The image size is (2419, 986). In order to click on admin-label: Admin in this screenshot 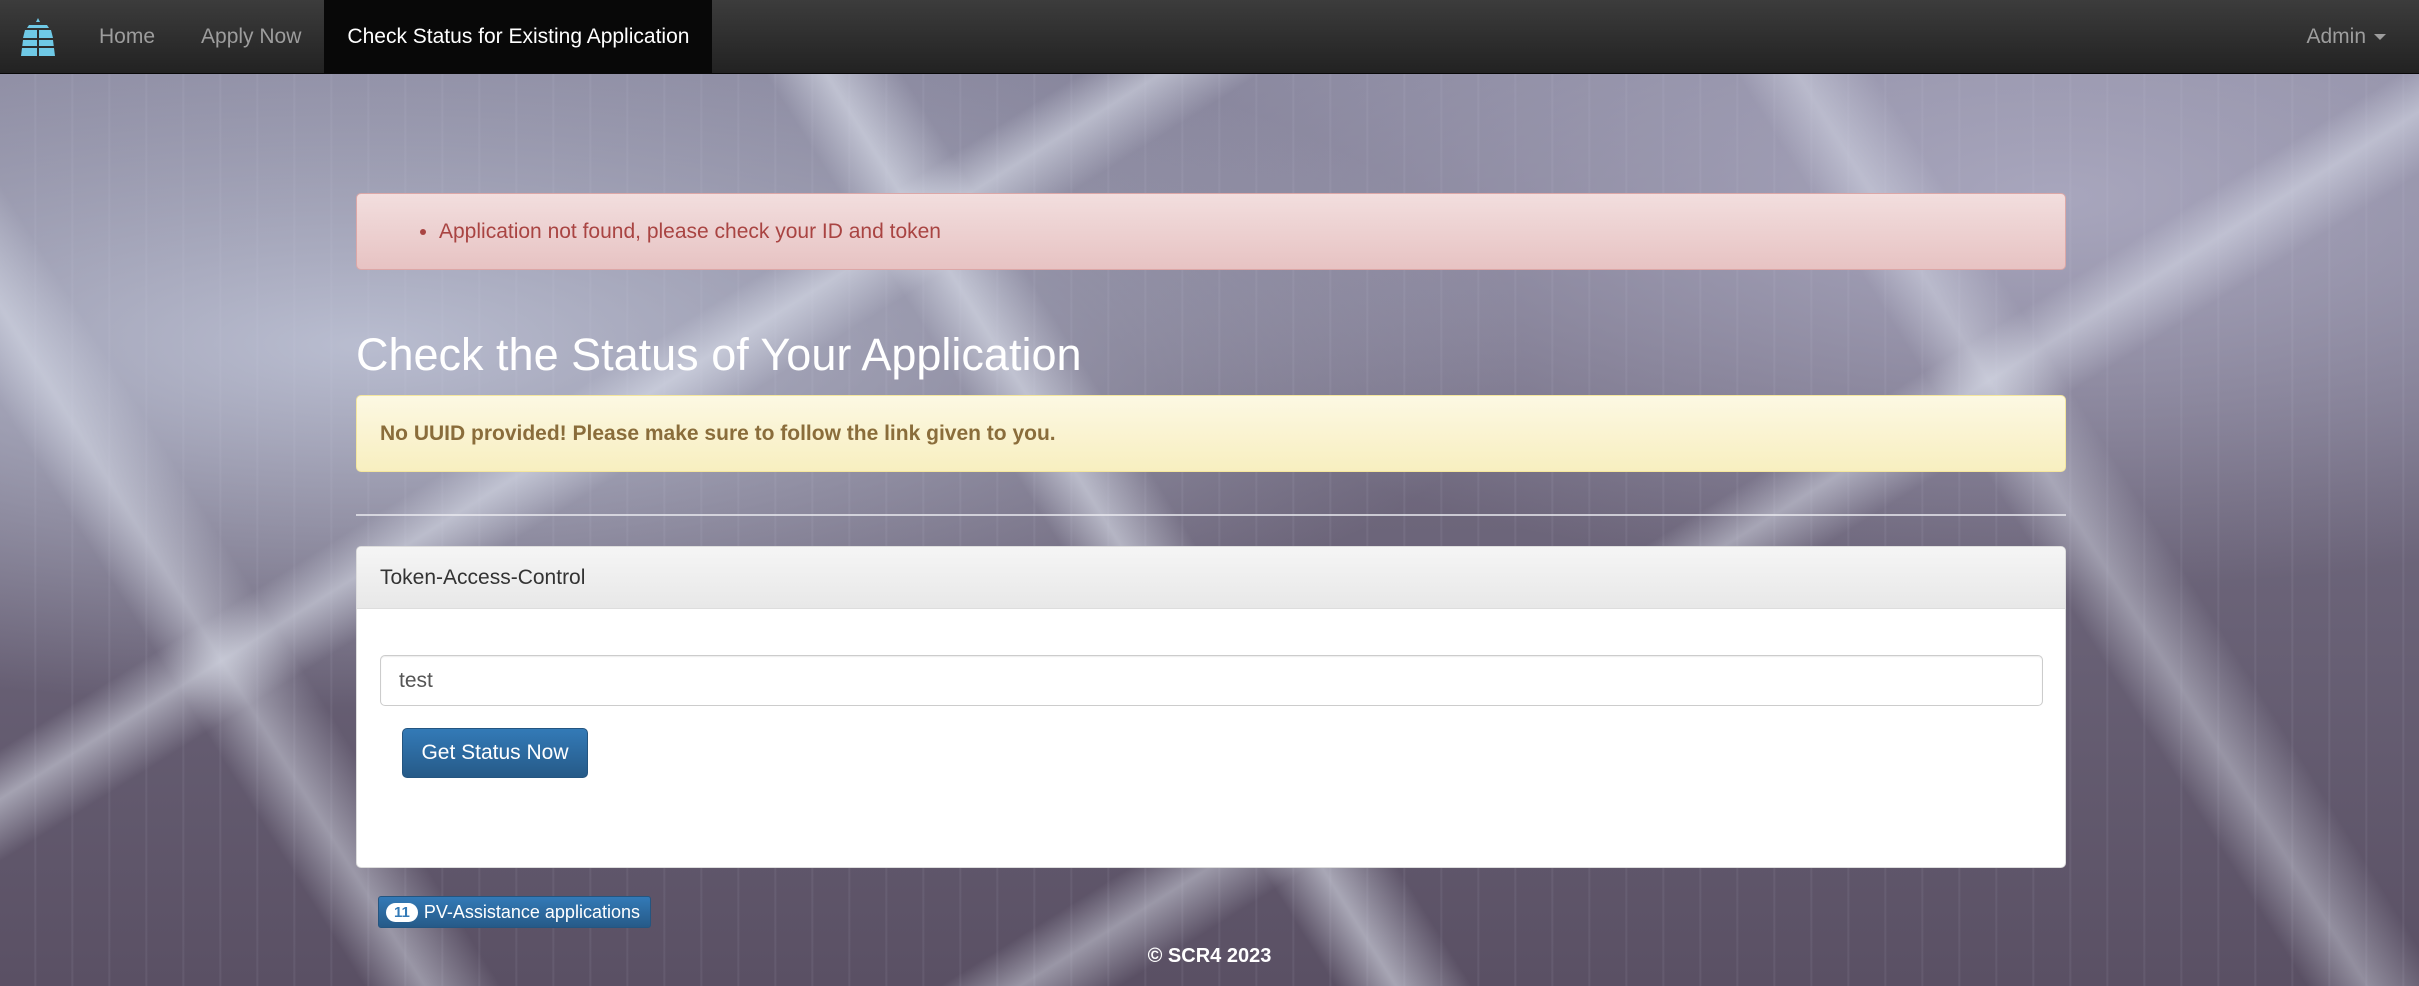, I will do `click(2336, 36)`.